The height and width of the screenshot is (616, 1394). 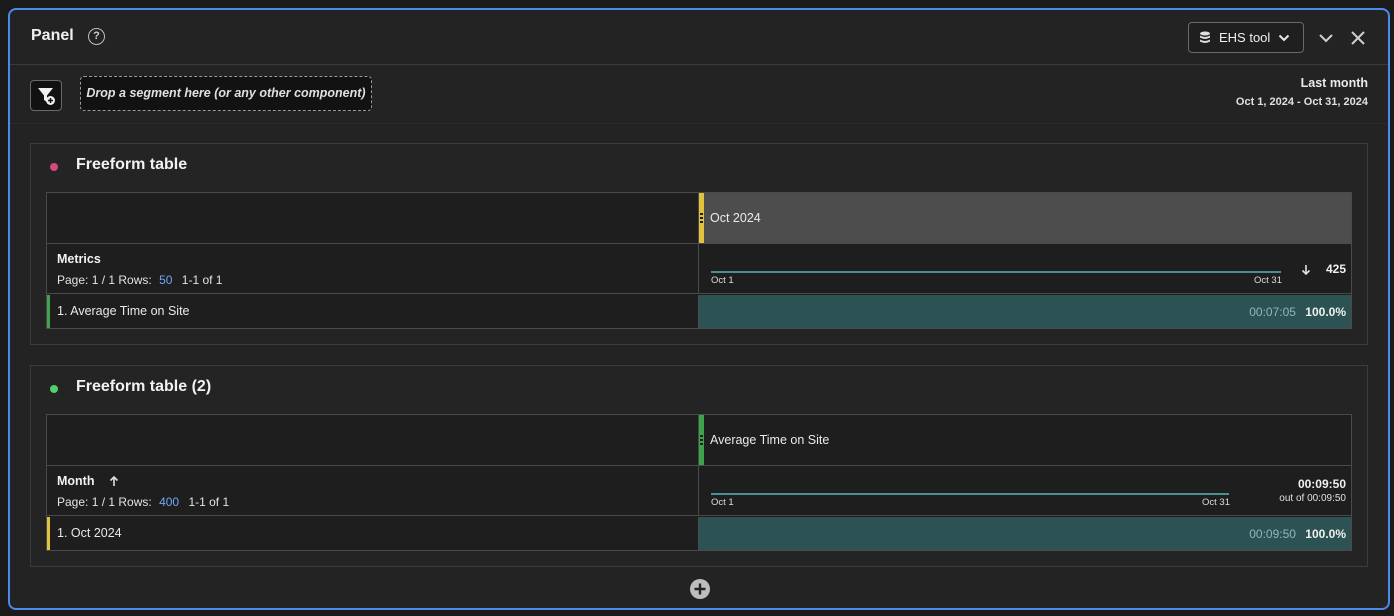 I want to click on table-row: 1. Average Time on Site, so click(x=373, y=311).